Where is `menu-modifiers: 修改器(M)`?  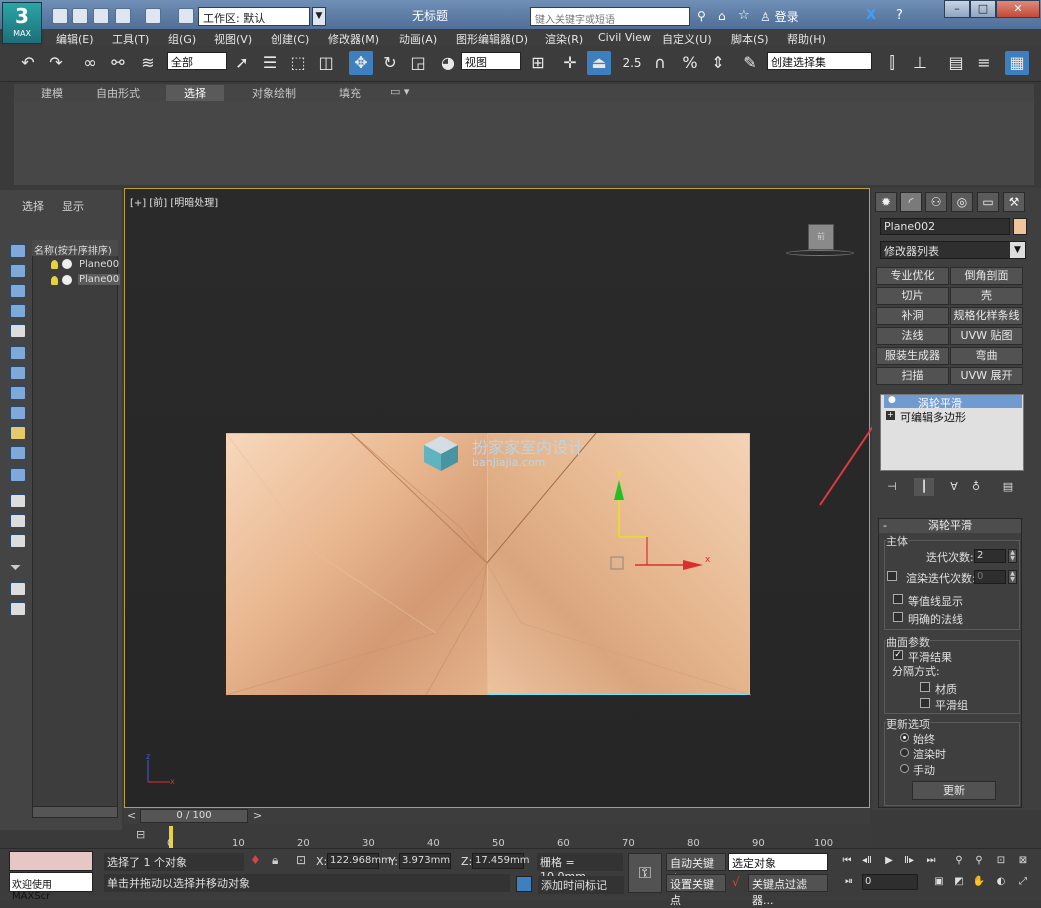 menu-modifiers: 修改器(M) is located at coordinates (353, 39).